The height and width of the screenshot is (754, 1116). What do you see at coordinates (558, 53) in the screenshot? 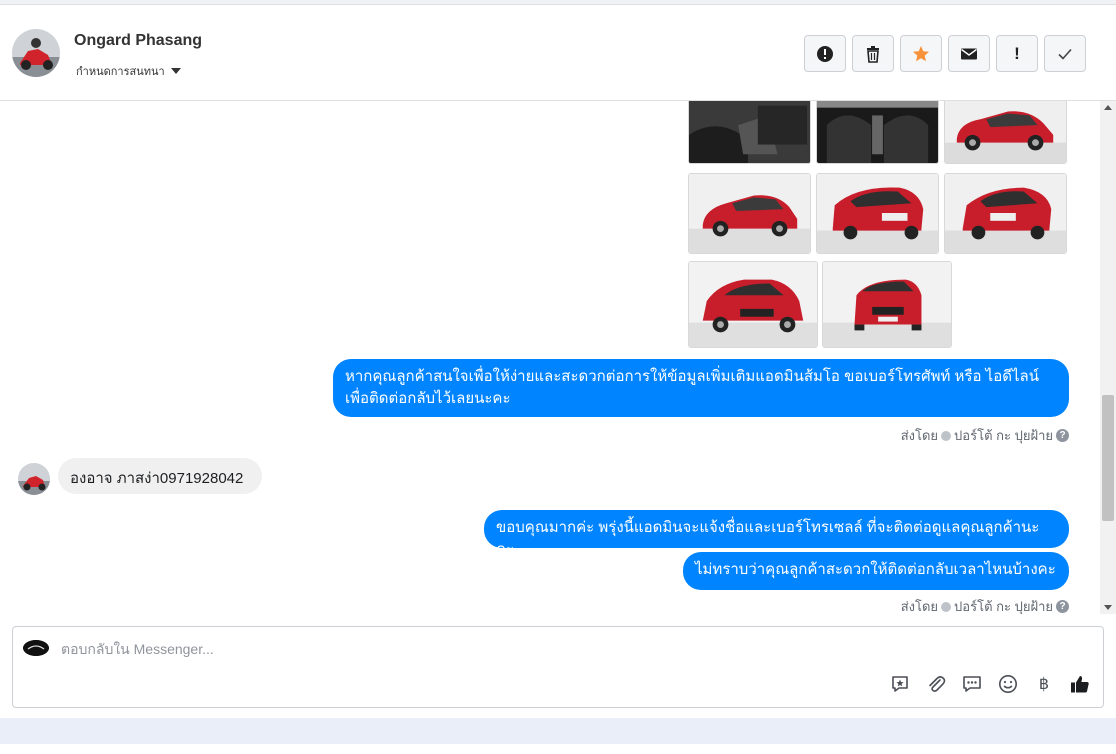
I see `conversation-header: Ongard Phasang กำหนดการสนทนา !` at bounding box center [558, 53].